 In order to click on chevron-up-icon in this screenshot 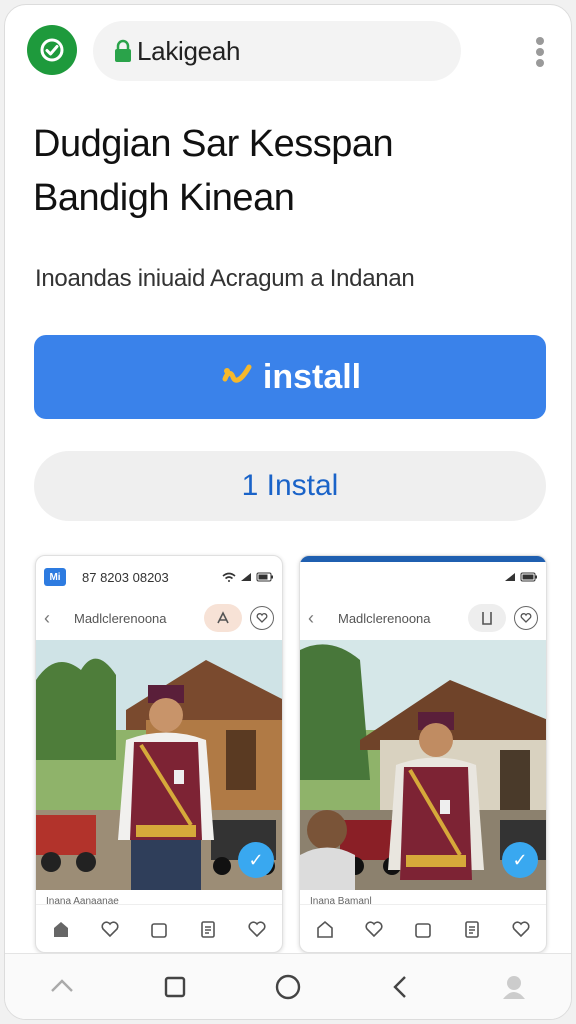, I will do `click(62, 987)`.